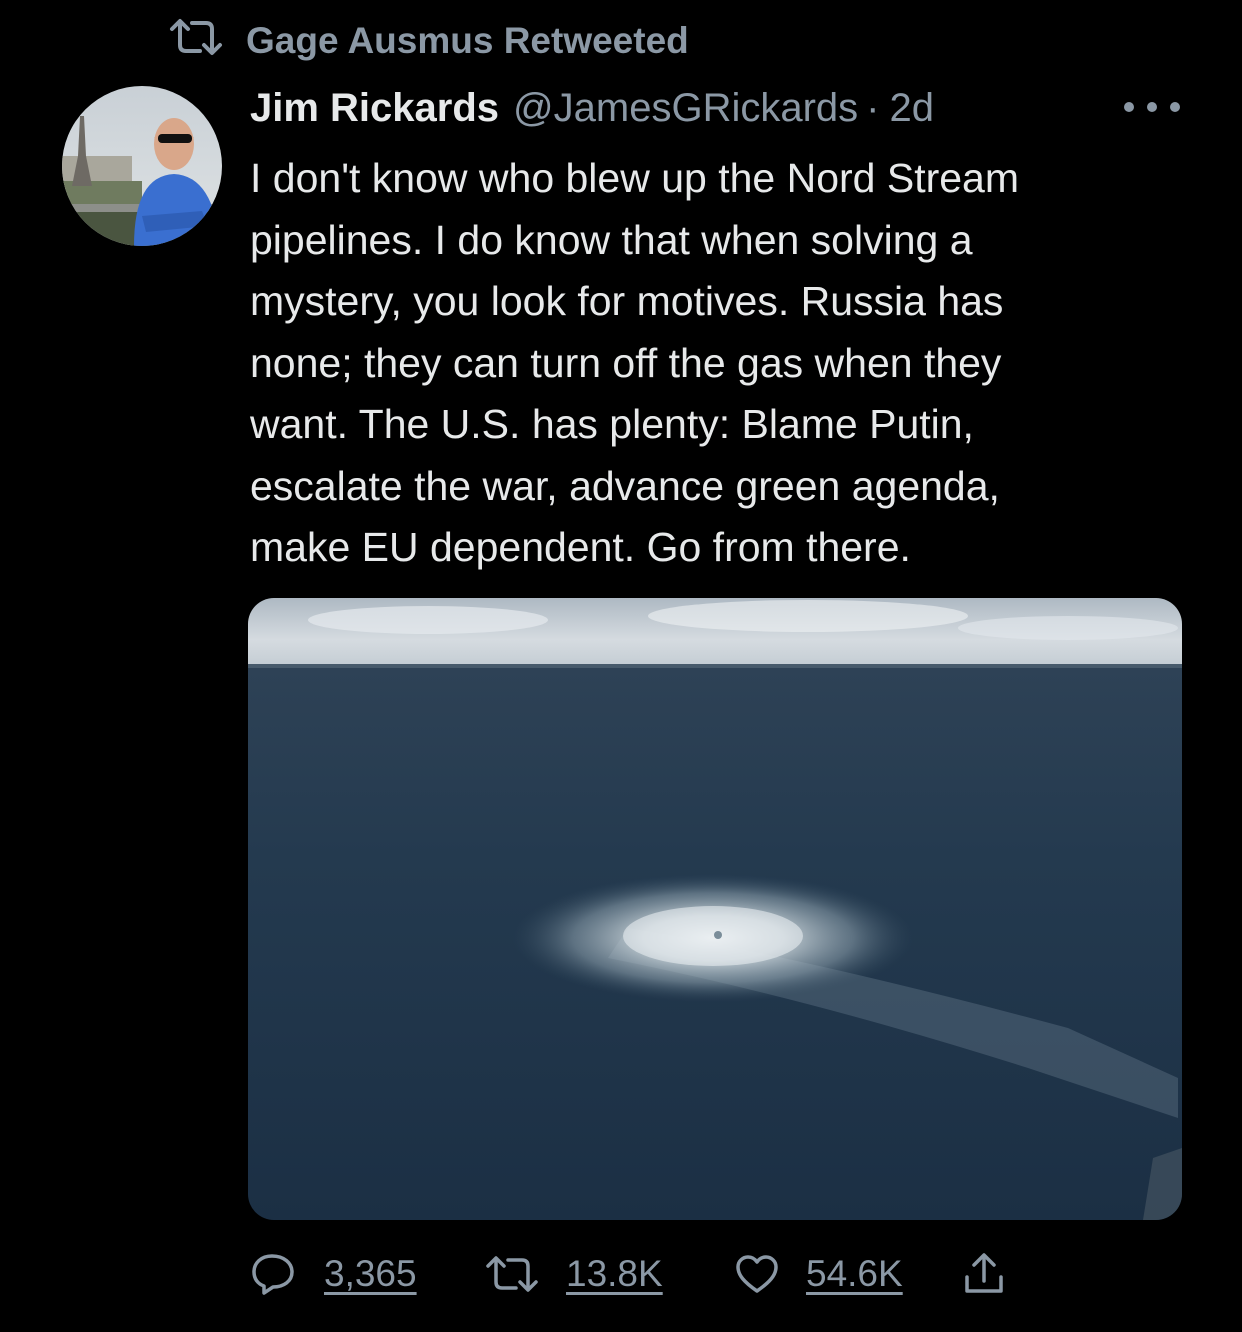  What do you see at coordinates (614, 1273) in the screenshot?
I see `retweet-count: 13.8K` at bounding box center [614, 1273].